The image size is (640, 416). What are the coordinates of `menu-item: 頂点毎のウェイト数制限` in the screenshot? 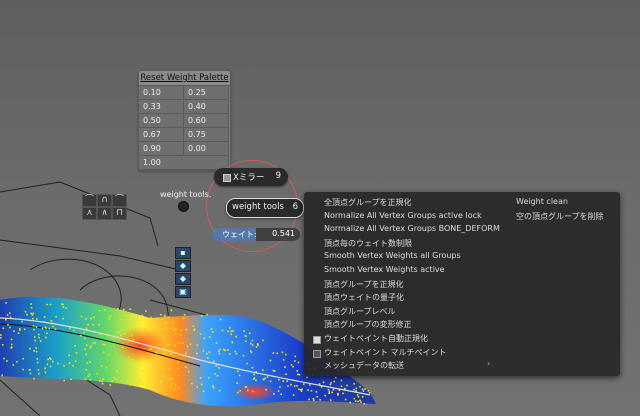 It's located at (368, 243).